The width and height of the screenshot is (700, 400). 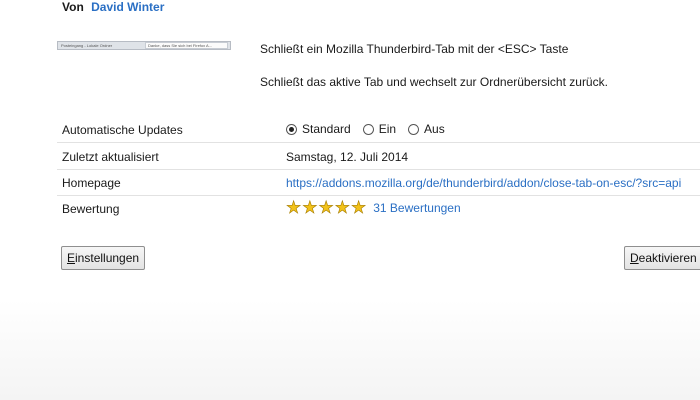 What do you see at coordinates (368, 129) in the screenshot?
I see `radio-on-indicator` at bounding box center [368, 129].